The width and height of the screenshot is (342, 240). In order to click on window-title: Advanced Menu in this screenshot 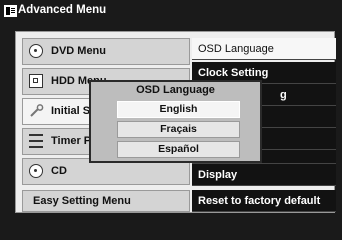, I will do `click(62, 10)`.